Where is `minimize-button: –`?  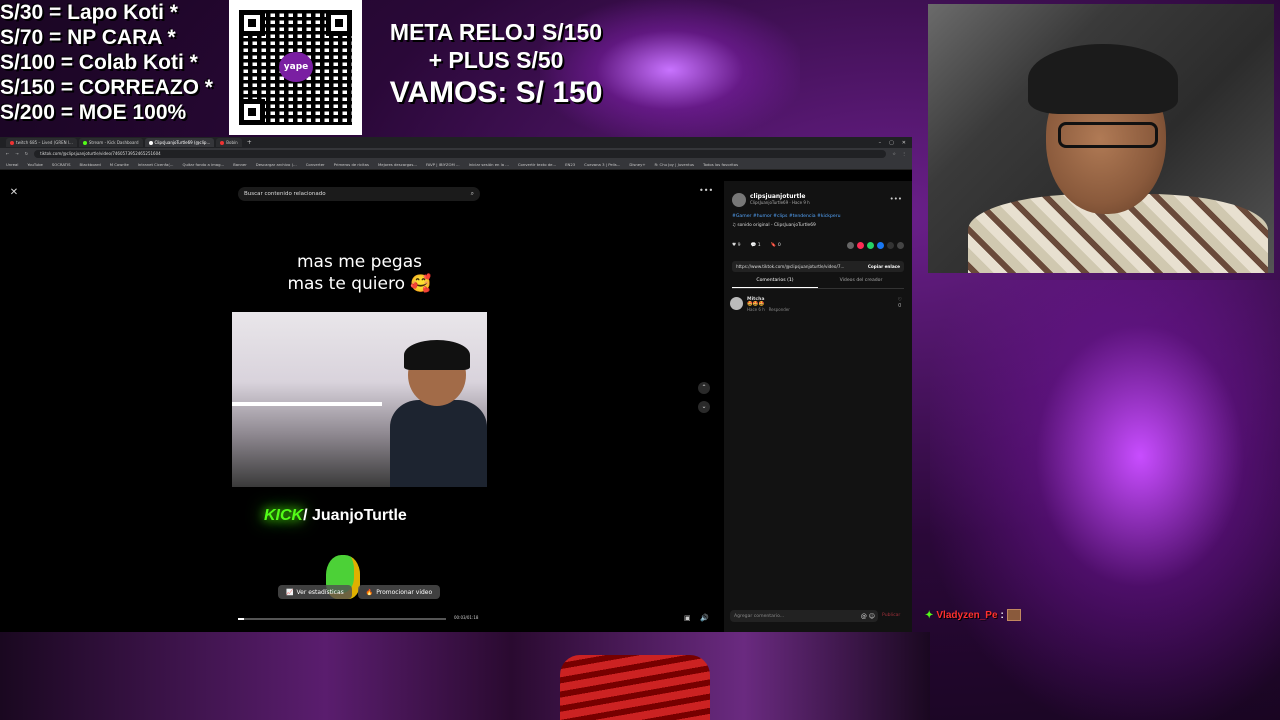
minimize-button: – is located at coordinates (880, 143).